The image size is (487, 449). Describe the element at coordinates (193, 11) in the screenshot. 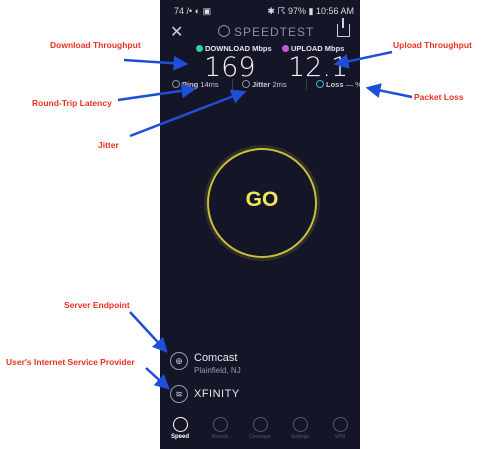

I see `status-left: 74 /• ◐ ▣` at that location.